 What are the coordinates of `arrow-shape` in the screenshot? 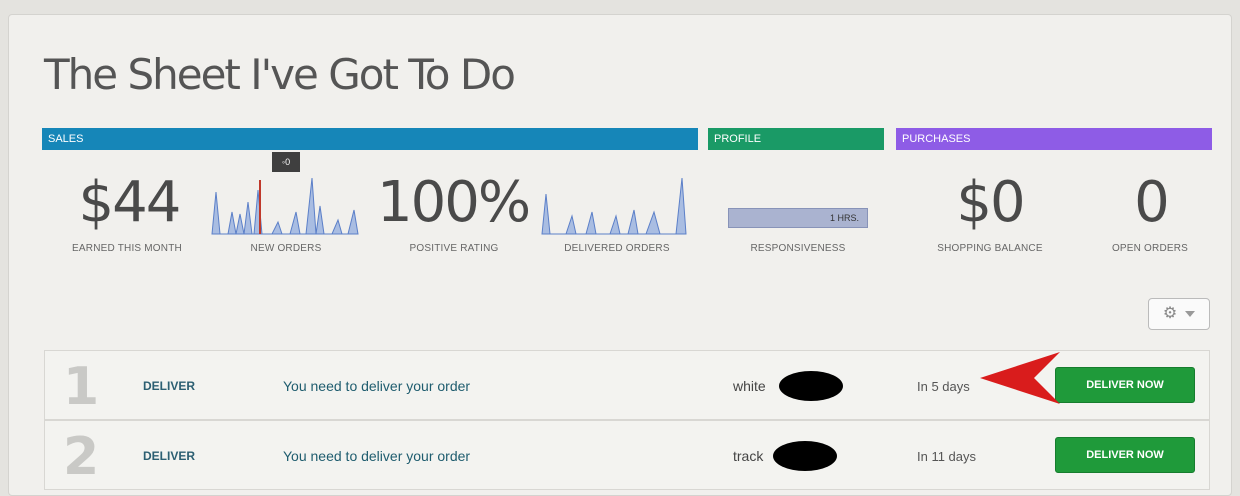 It's located at (1020, 378).